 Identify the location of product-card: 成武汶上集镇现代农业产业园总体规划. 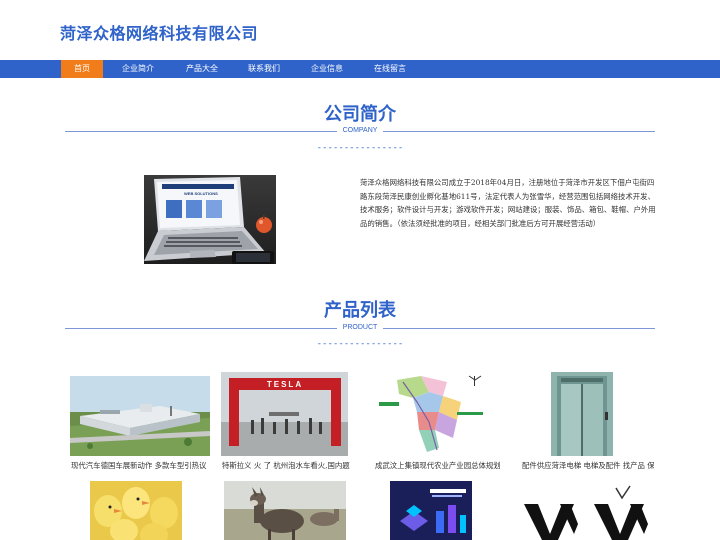
(437, 422).